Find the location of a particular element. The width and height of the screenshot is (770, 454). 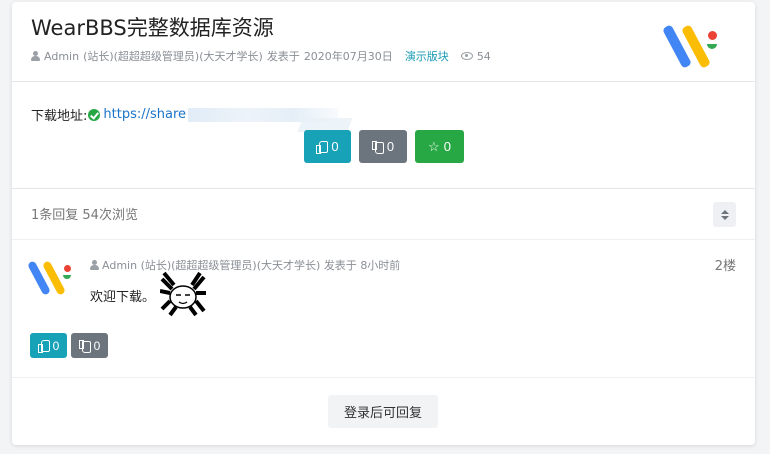

eye-icon is located at coordinates (466, 56).